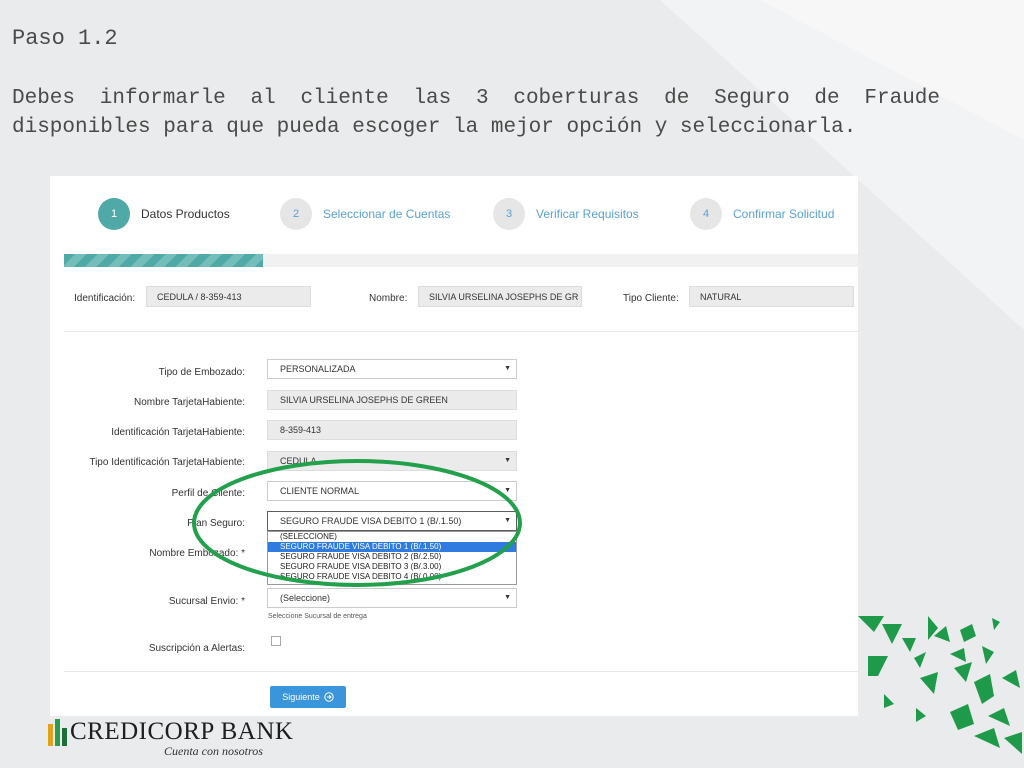  What do you see at coordinates (392, 547) in the screenshot?
I see `plan-option-selected: SEGURO FRAUDE VISA DEBITO 1 (B/.1.50)` at bounding box center [392, 547].